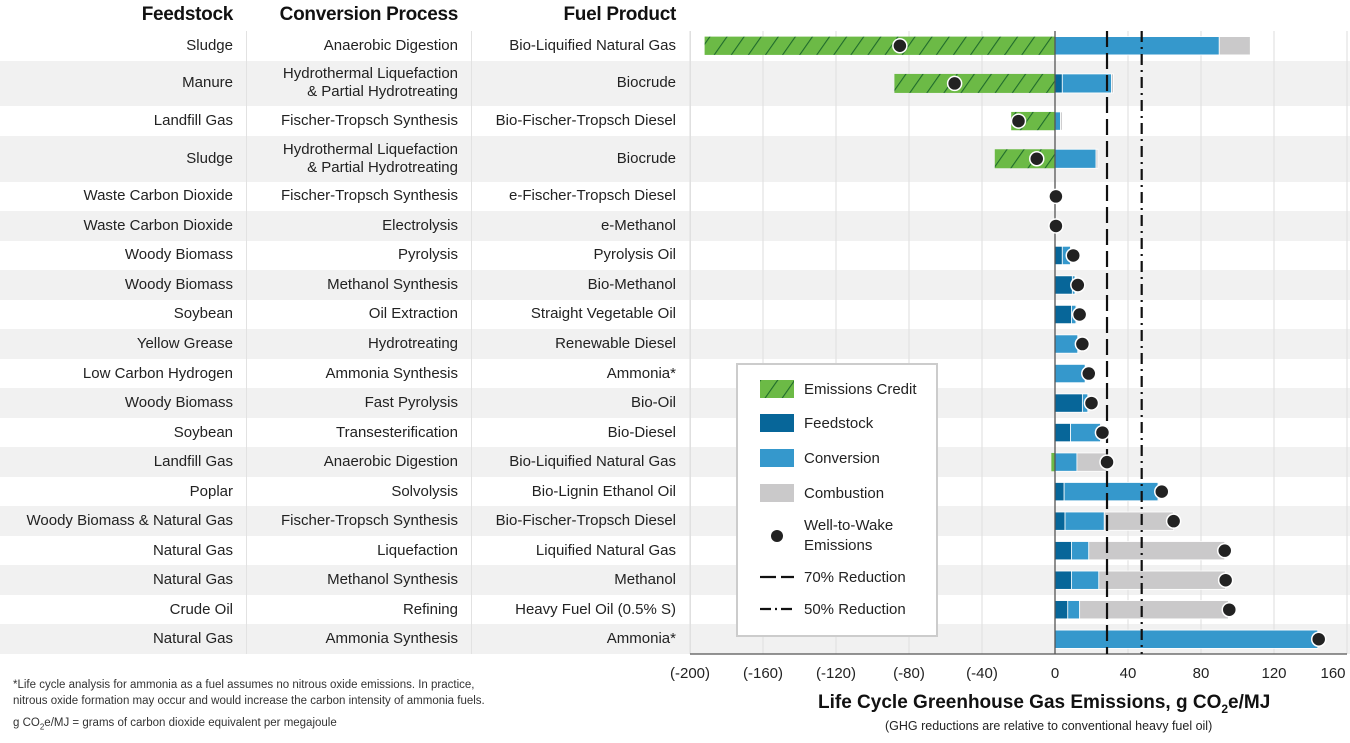 This screenshot has height=743, width=1350. What do you see at coordinates (982, 673) in the screenshot?
I see `x-tick-label: (-40)` at bounding box center [982, 673].